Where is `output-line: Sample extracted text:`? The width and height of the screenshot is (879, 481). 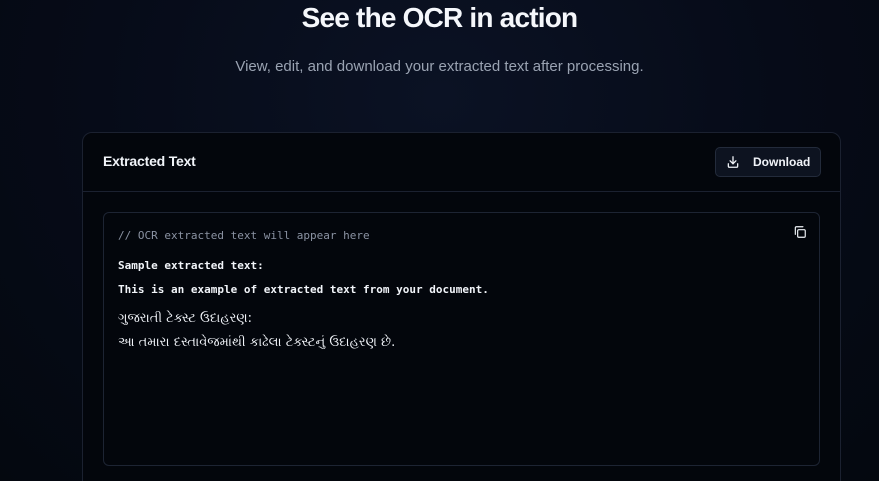
output-line: Sample extracted text: is located at coordinates (191, 265).